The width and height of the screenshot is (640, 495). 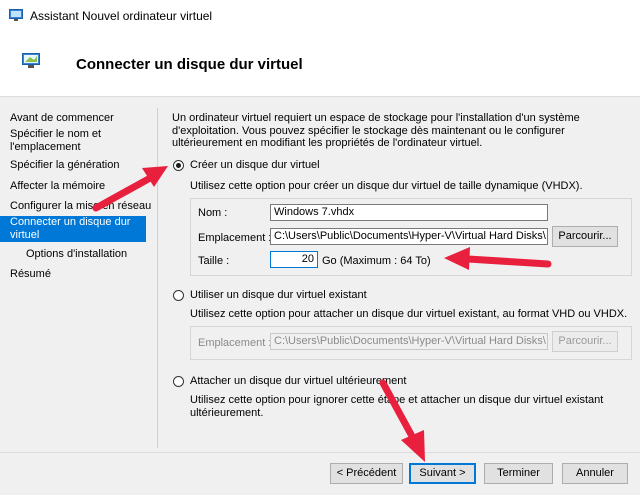 What do you see at coordinates (595, 473) in the screenshot?
I see `cancel-button: Annuler` at bounding box center [595, 473].